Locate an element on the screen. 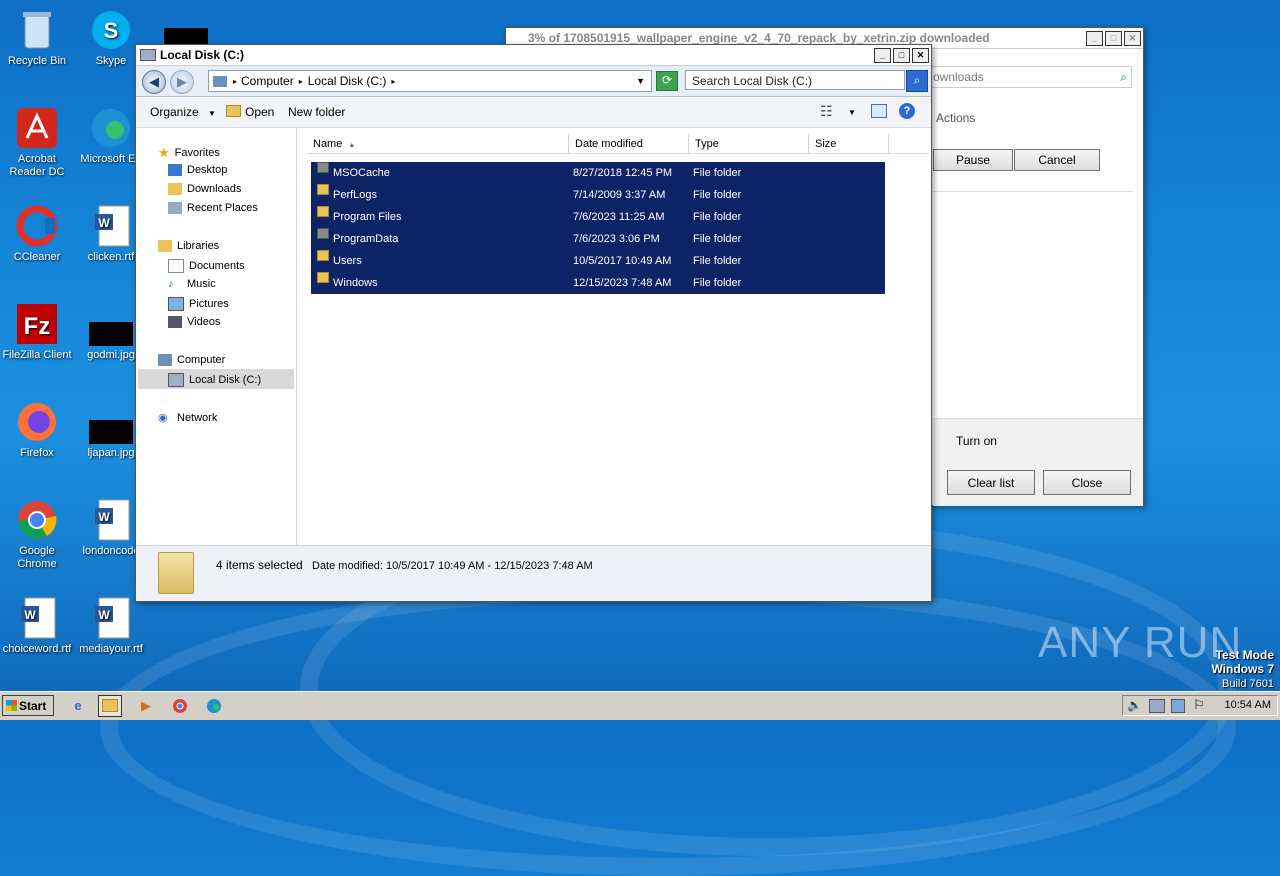 This screenshot has height=876, width=1280. desktop-icon-mediayour-rtf: W mediayour.rtf is located at coordinates (111, 626).